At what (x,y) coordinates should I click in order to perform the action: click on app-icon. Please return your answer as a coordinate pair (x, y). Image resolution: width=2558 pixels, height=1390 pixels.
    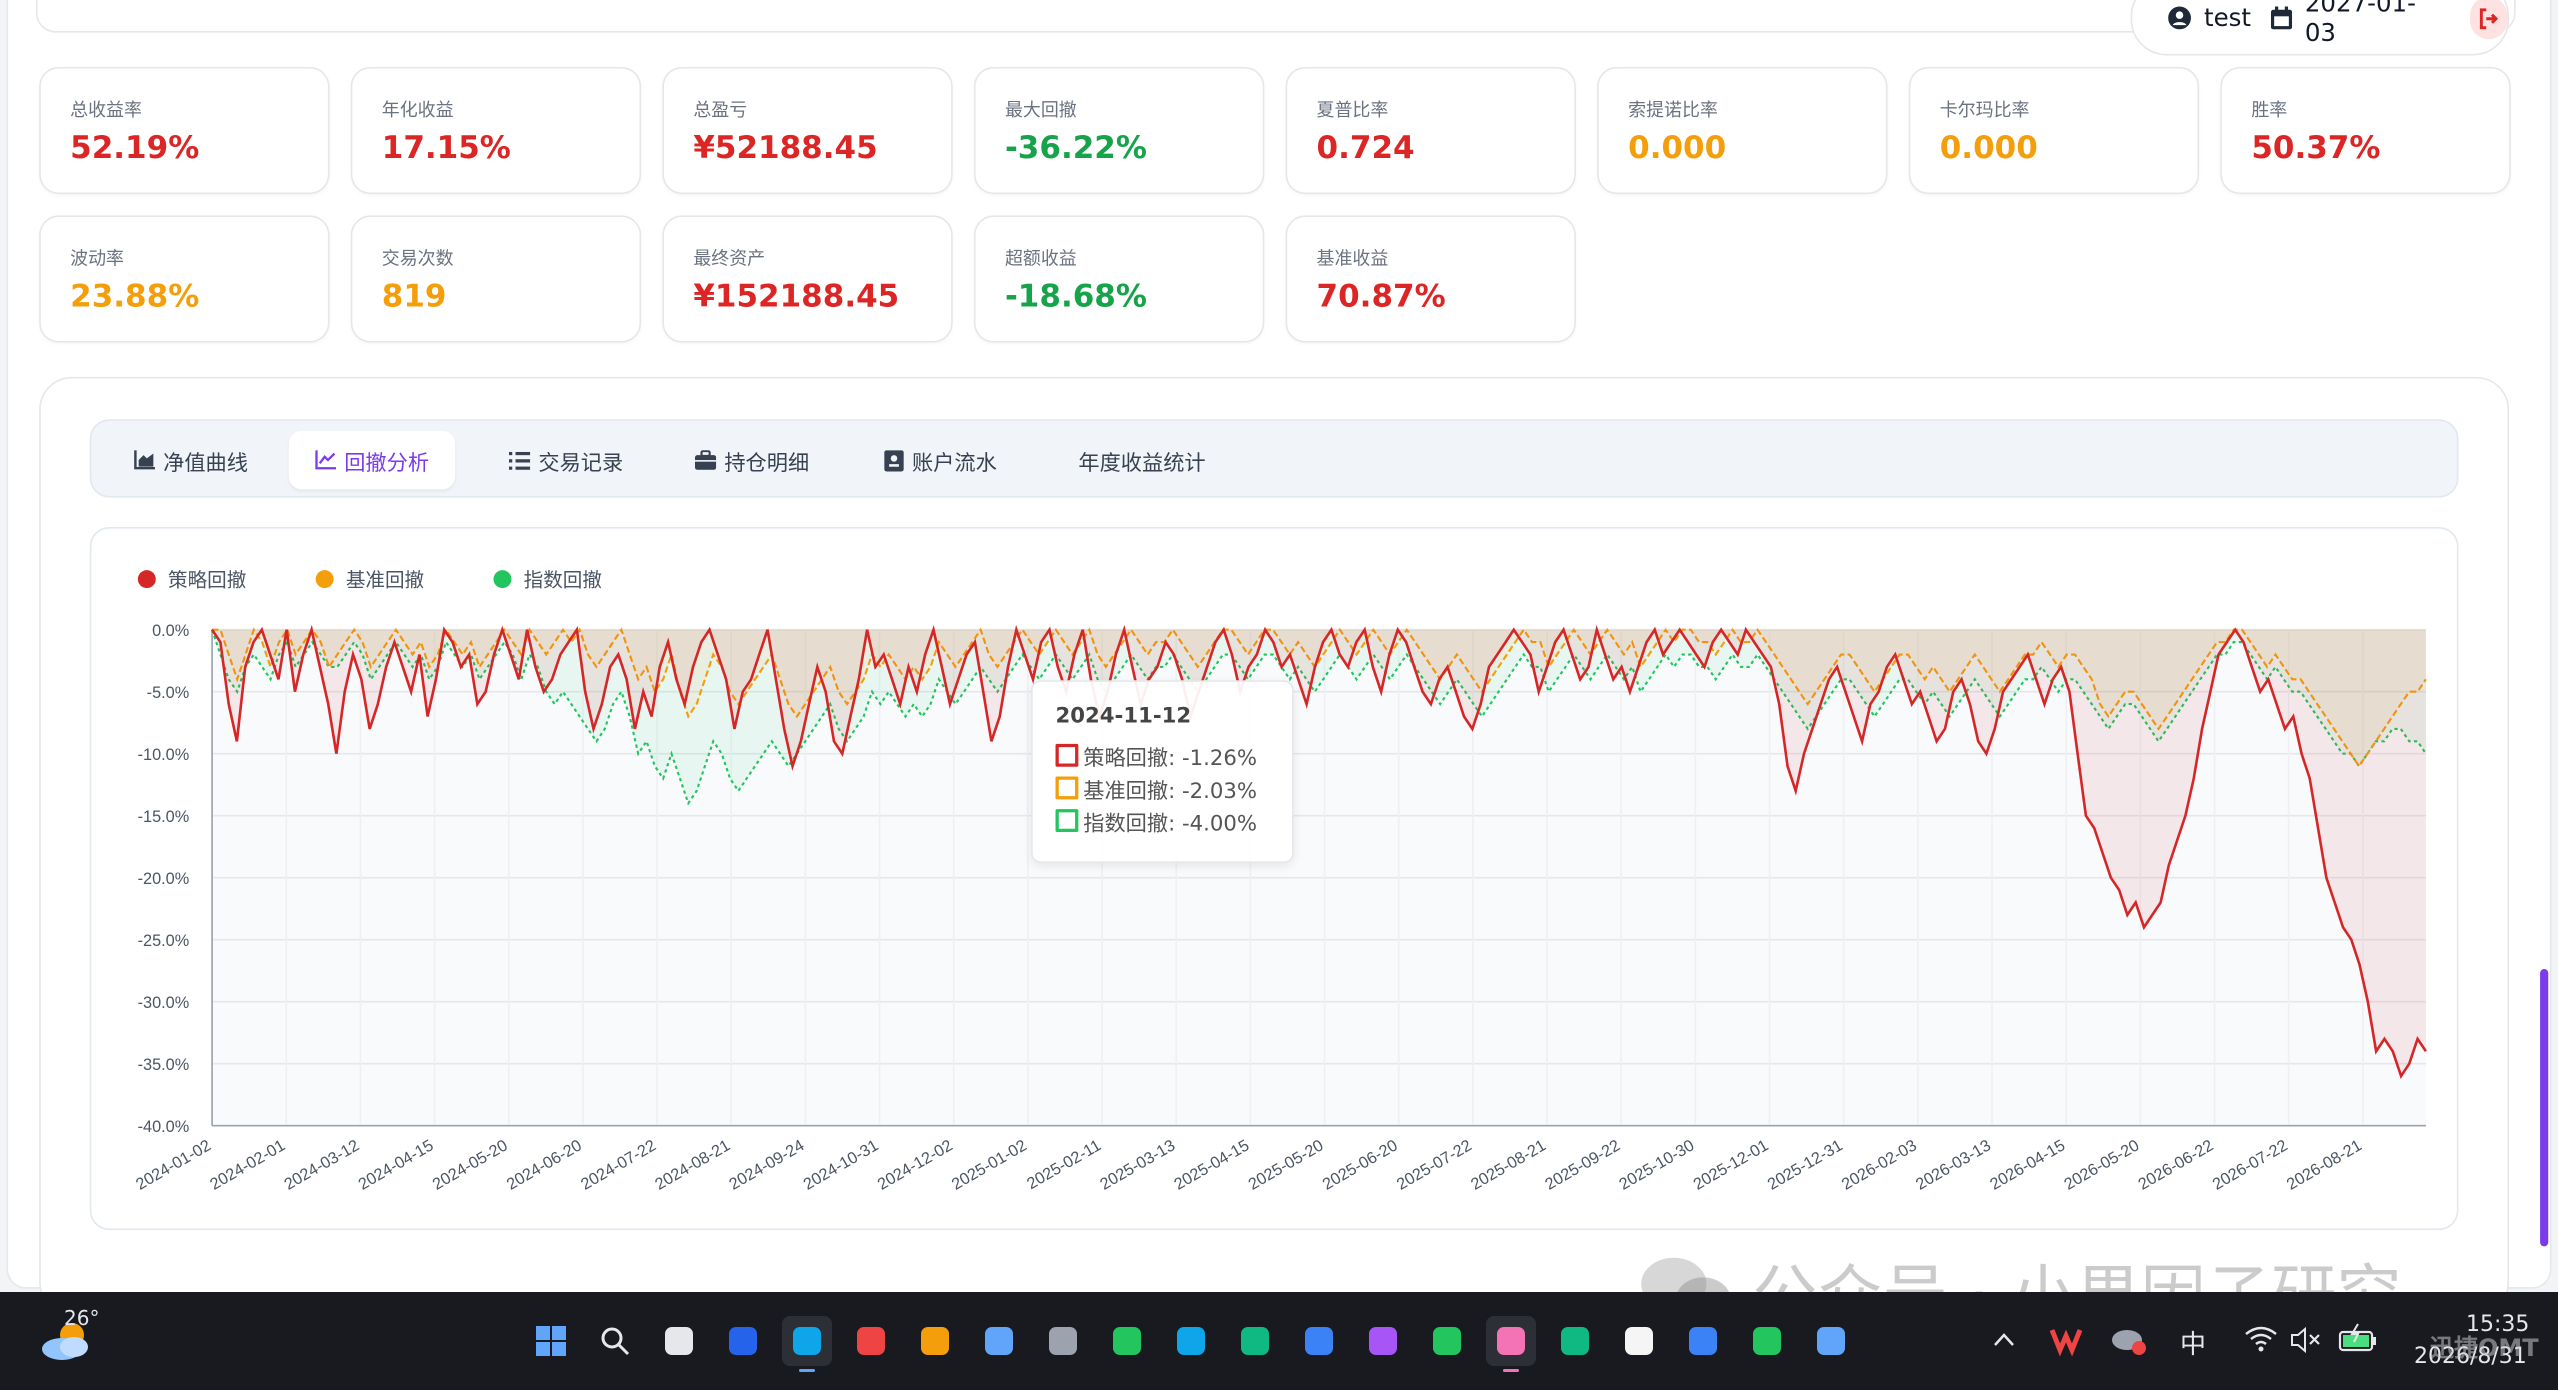
    Looking at the image, I should click on (1063, 1341).